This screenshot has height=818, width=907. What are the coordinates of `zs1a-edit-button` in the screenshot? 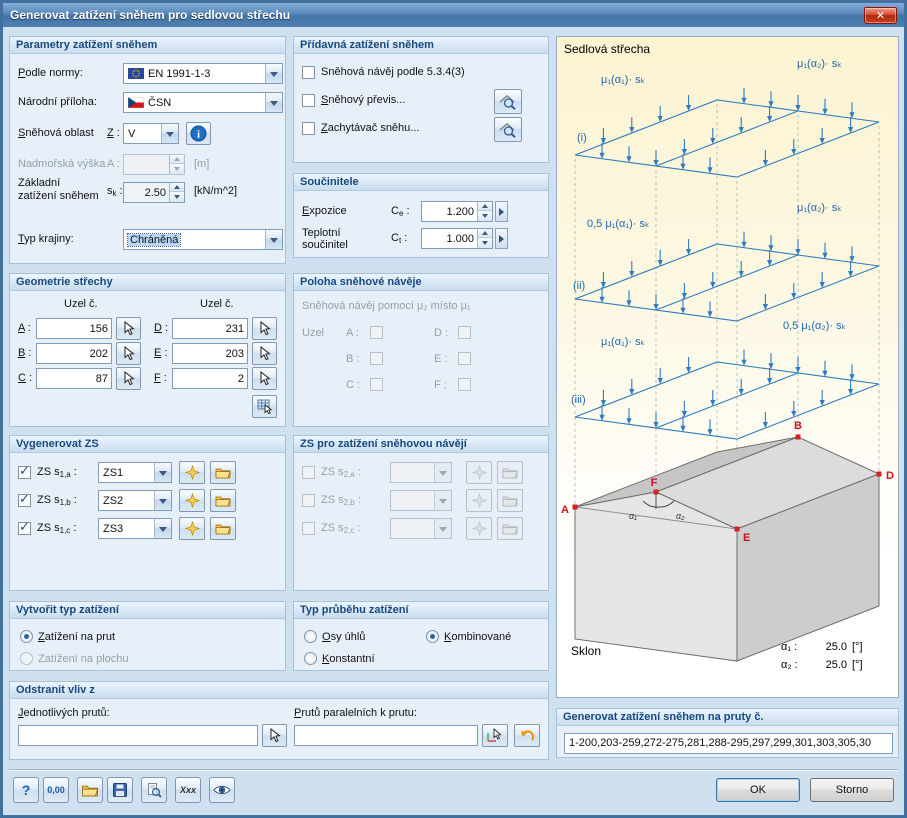 It's located at (223, 472).